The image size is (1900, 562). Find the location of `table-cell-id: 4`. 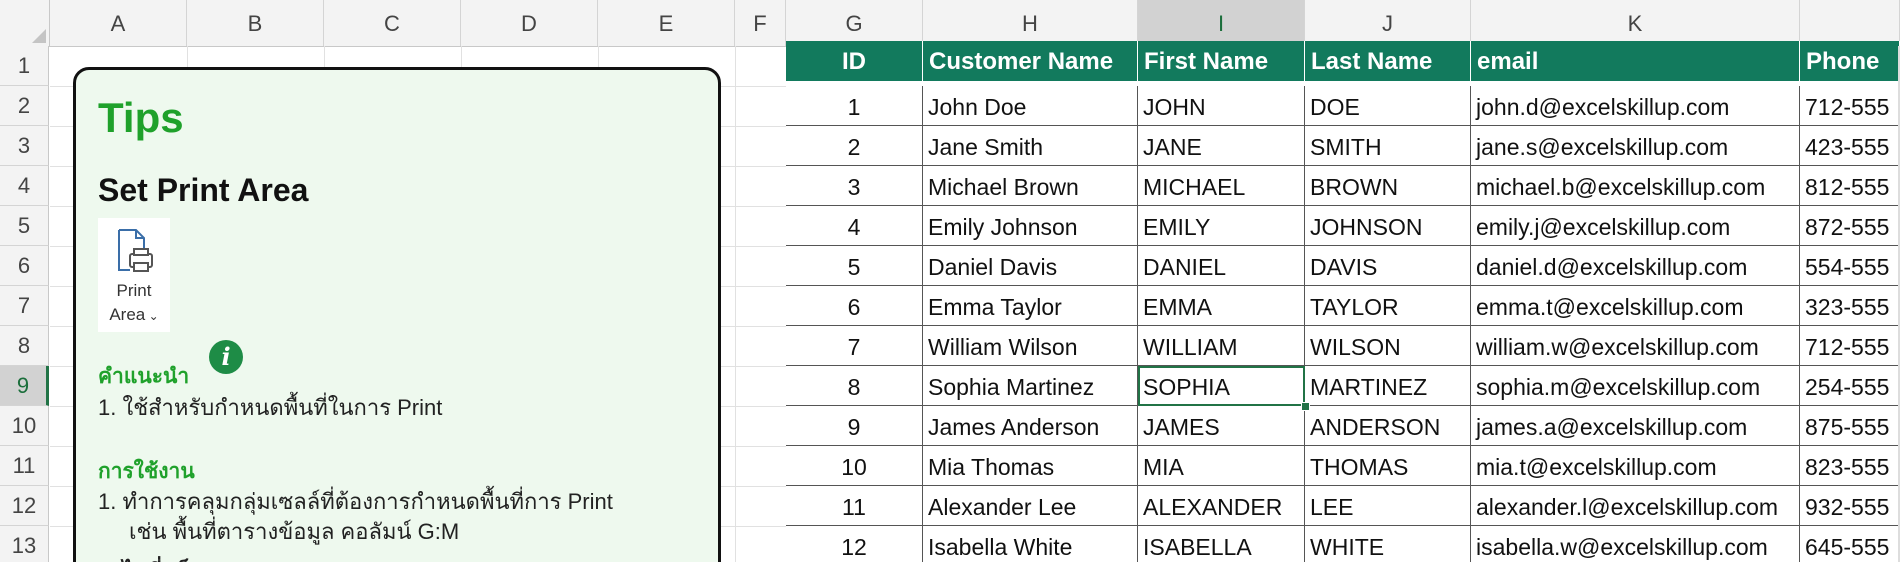

table-cell-id: 4 is located at coordinates (854, 226).